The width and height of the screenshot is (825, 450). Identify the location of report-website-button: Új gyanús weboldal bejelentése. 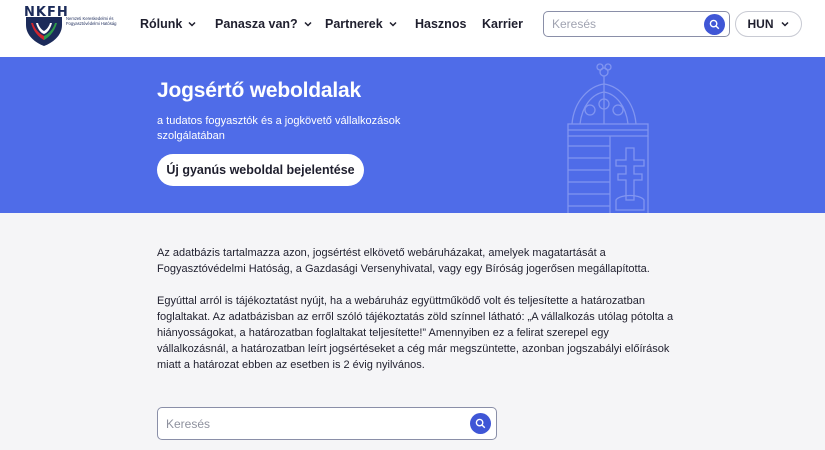
(260, 170).